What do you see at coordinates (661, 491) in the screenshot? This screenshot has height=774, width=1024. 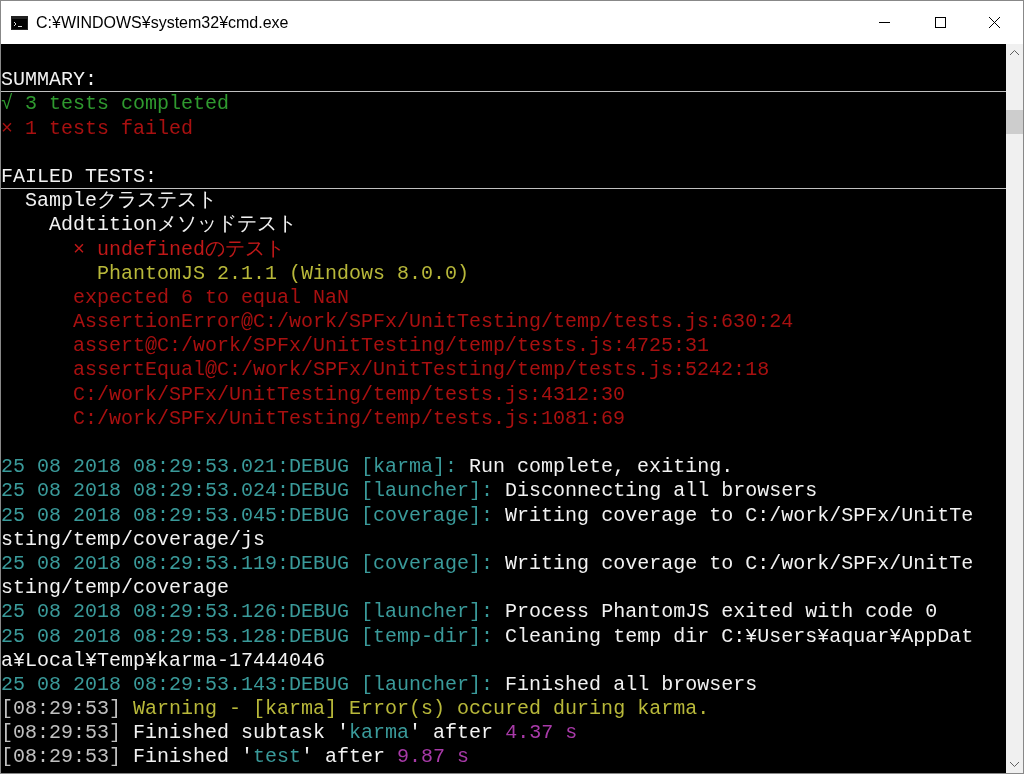 I see `console-text: Disconnecting all browsers` at bounding box center [661, 491].